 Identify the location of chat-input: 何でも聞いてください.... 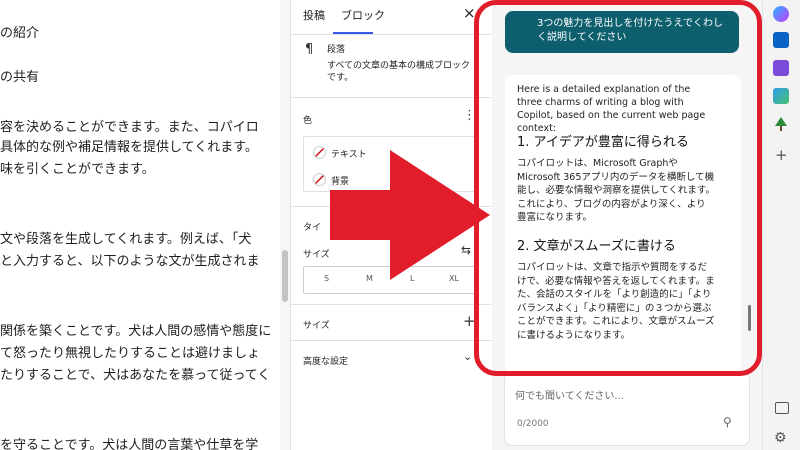
(569, 394).